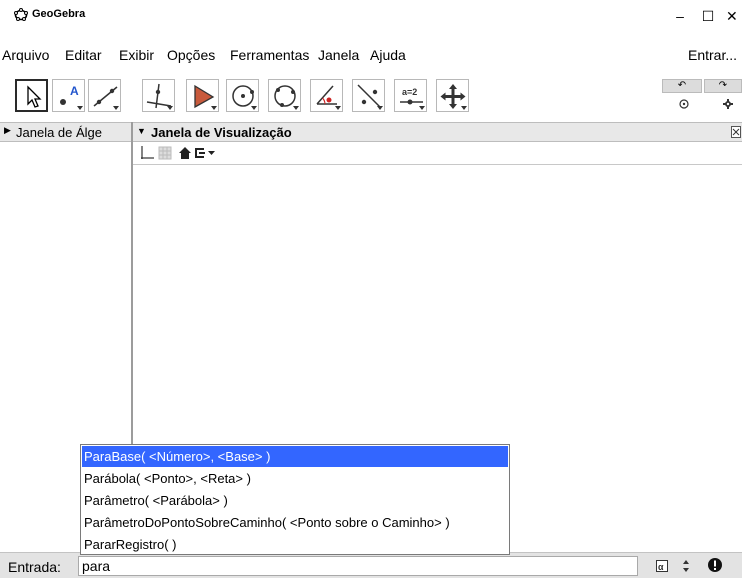  Describe the element at coordinates (295, 478) in the screenshot. I see `autocomplete-item: Parábola( <Ponto>, <Reta> )` at that location.